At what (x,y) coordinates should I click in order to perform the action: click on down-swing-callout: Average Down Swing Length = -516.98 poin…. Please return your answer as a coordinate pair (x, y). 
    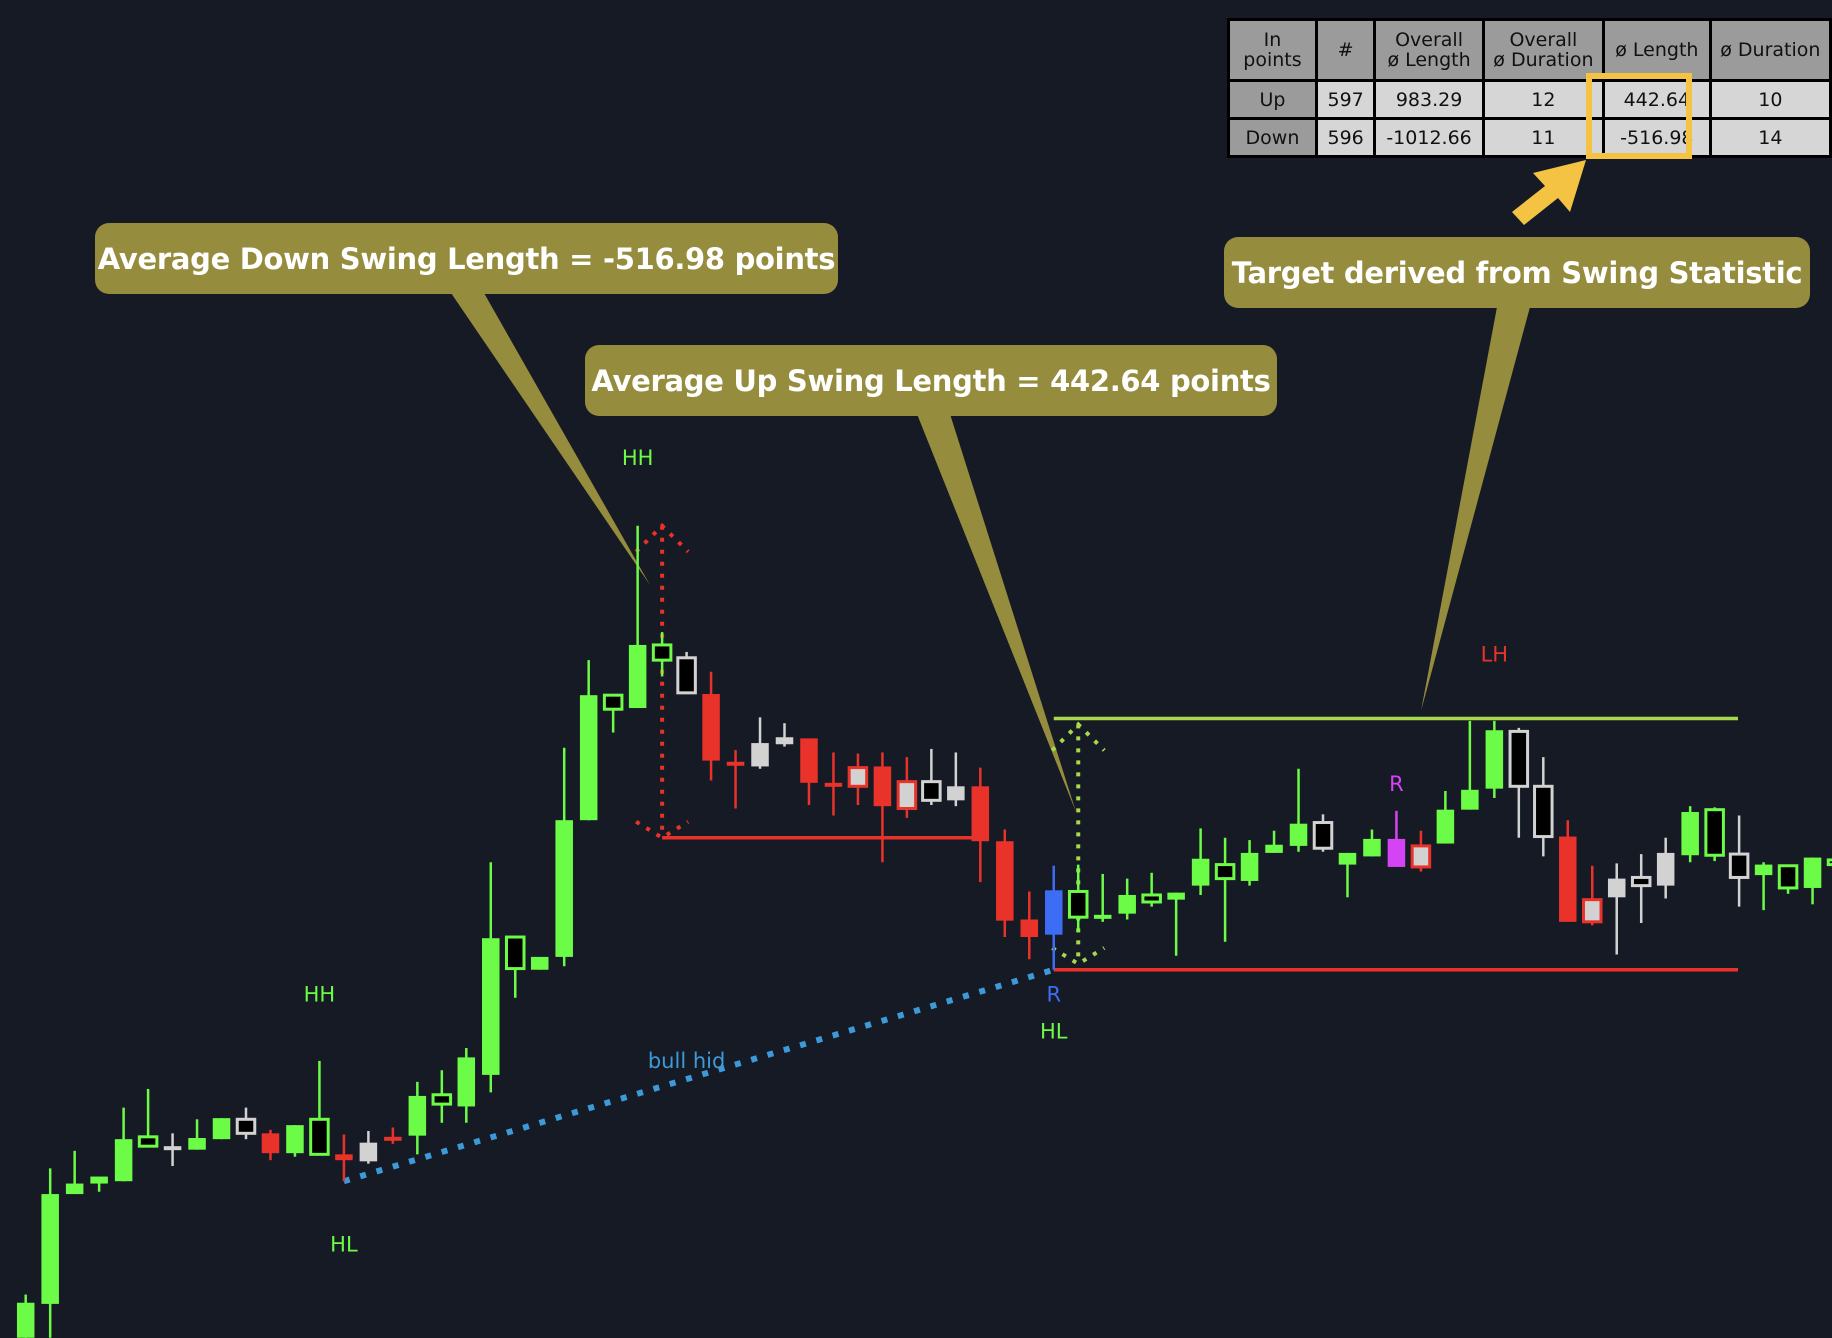
    Looking at the image, I should click on (466, 258).